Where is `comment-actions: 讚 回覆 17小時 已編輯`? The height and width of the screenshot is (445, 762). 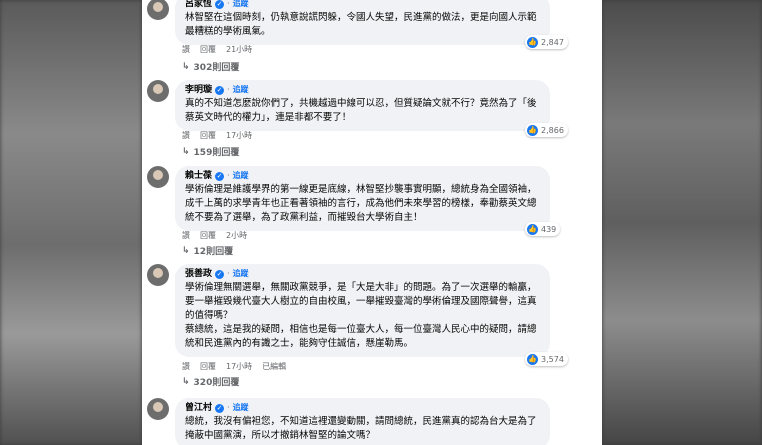 comment-actions: 讚 回覆 17小時 已編輯 is located at coordinates (234, 366).